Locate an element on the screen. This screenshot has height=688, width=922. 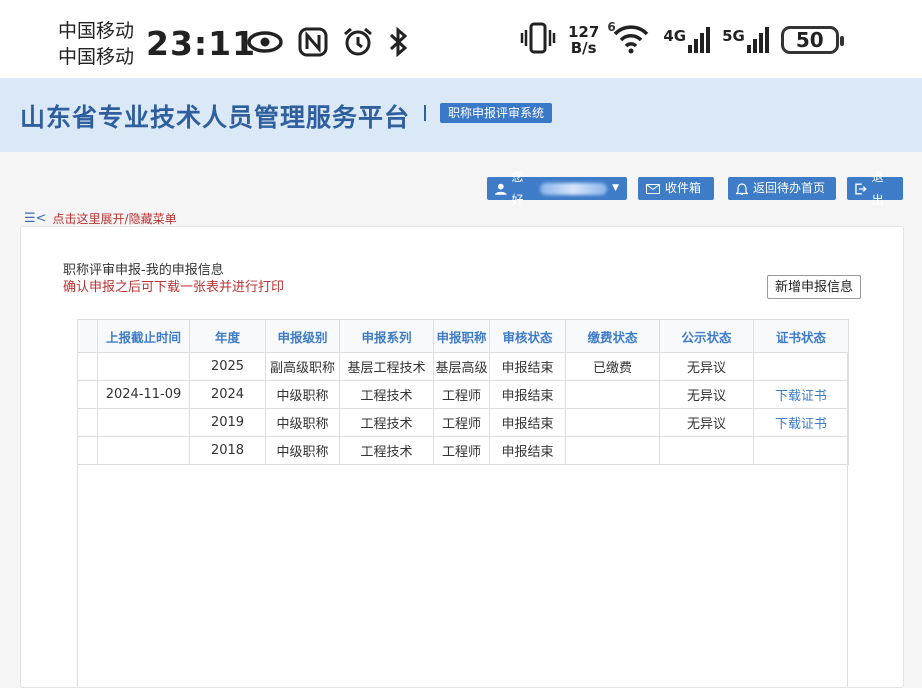
col-header-level: 申报级别 is located at coordinates (302, 336).